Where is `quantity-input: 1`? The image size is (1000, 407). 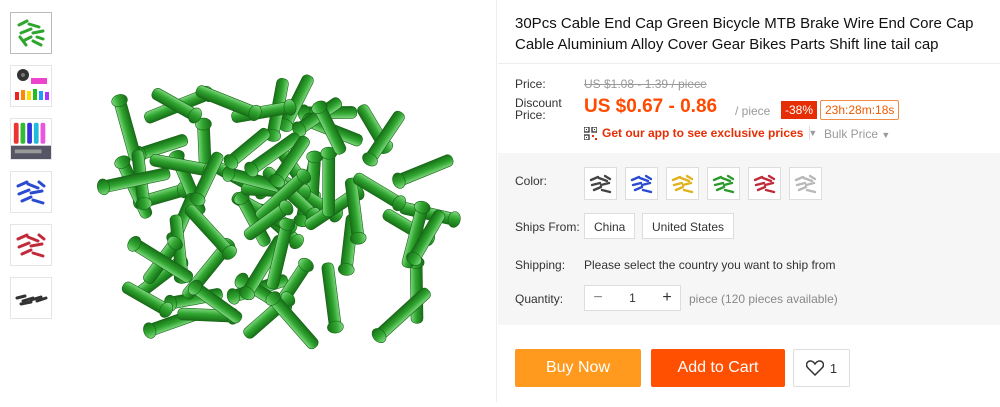
quantity-input: 1 is located at coordinates (632, 298).